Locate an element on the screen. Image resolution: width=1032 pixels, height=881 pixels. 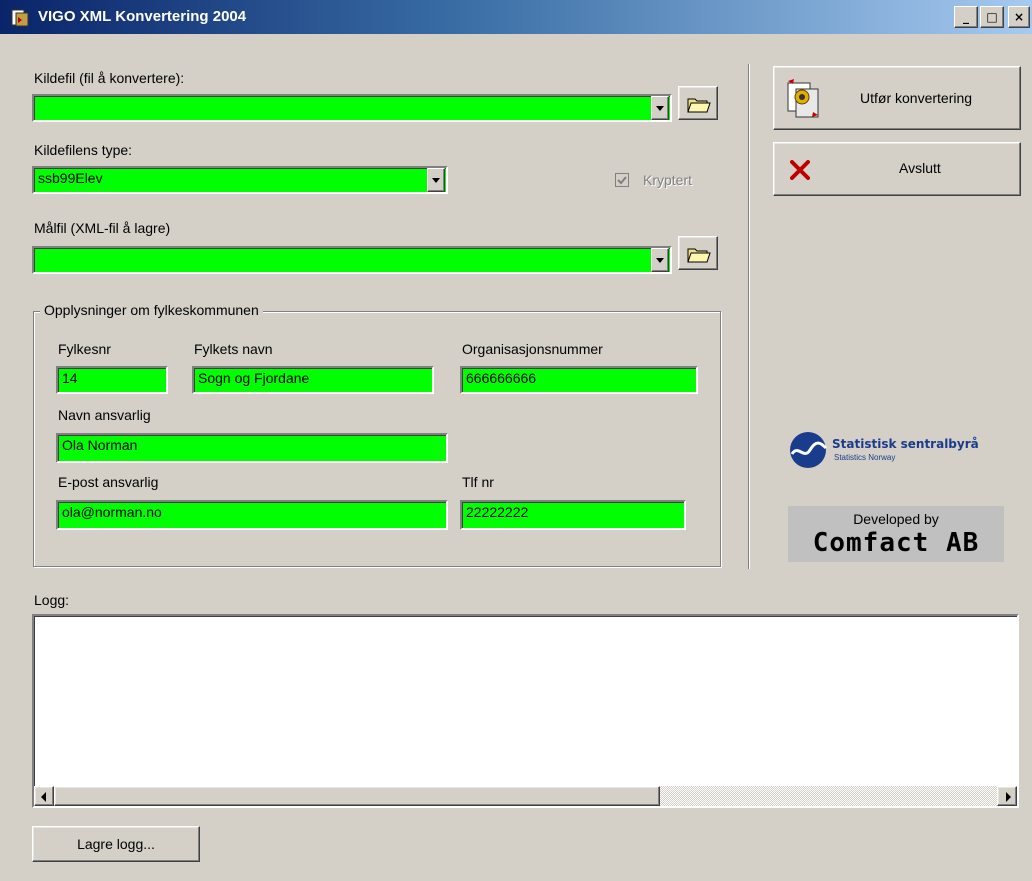
county-nr-value: 14 is located at coordinates (70, 378).